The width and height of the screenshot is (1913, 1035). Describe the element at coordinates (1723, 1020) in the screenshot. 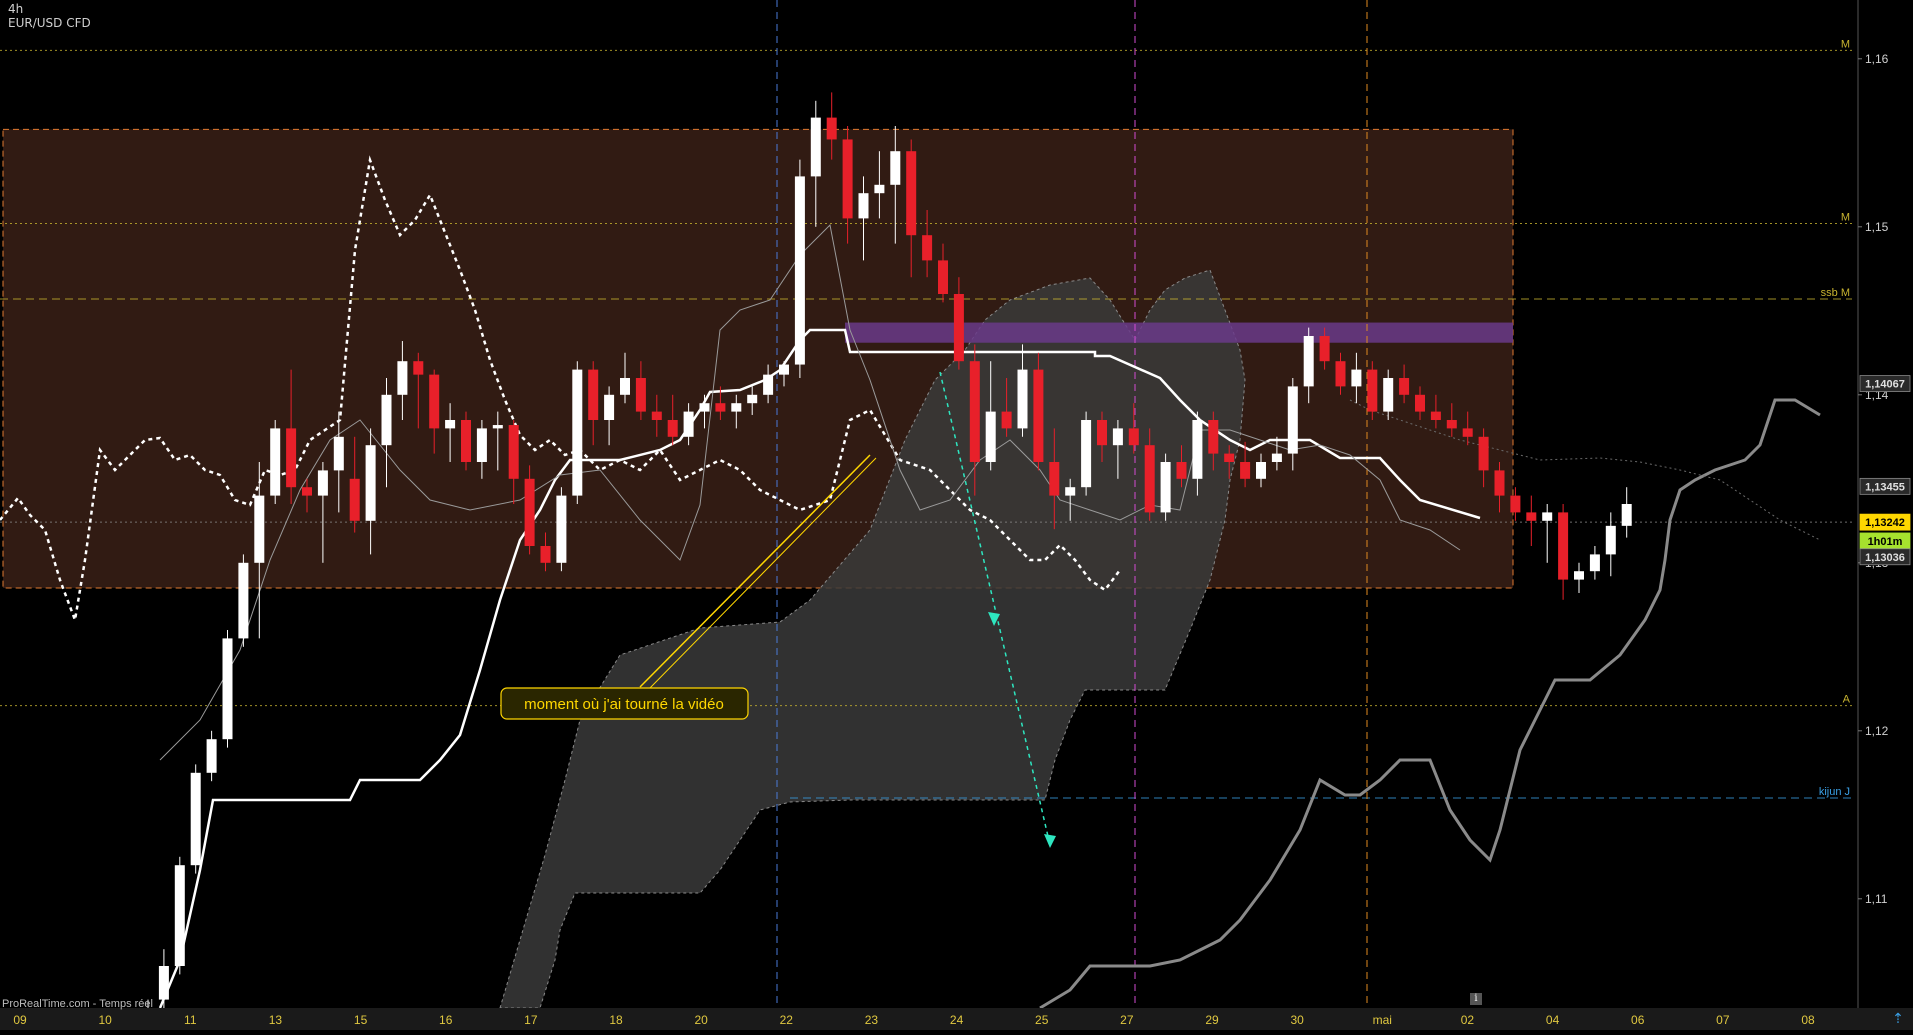

I see `x-tick-label: 07` at that location.